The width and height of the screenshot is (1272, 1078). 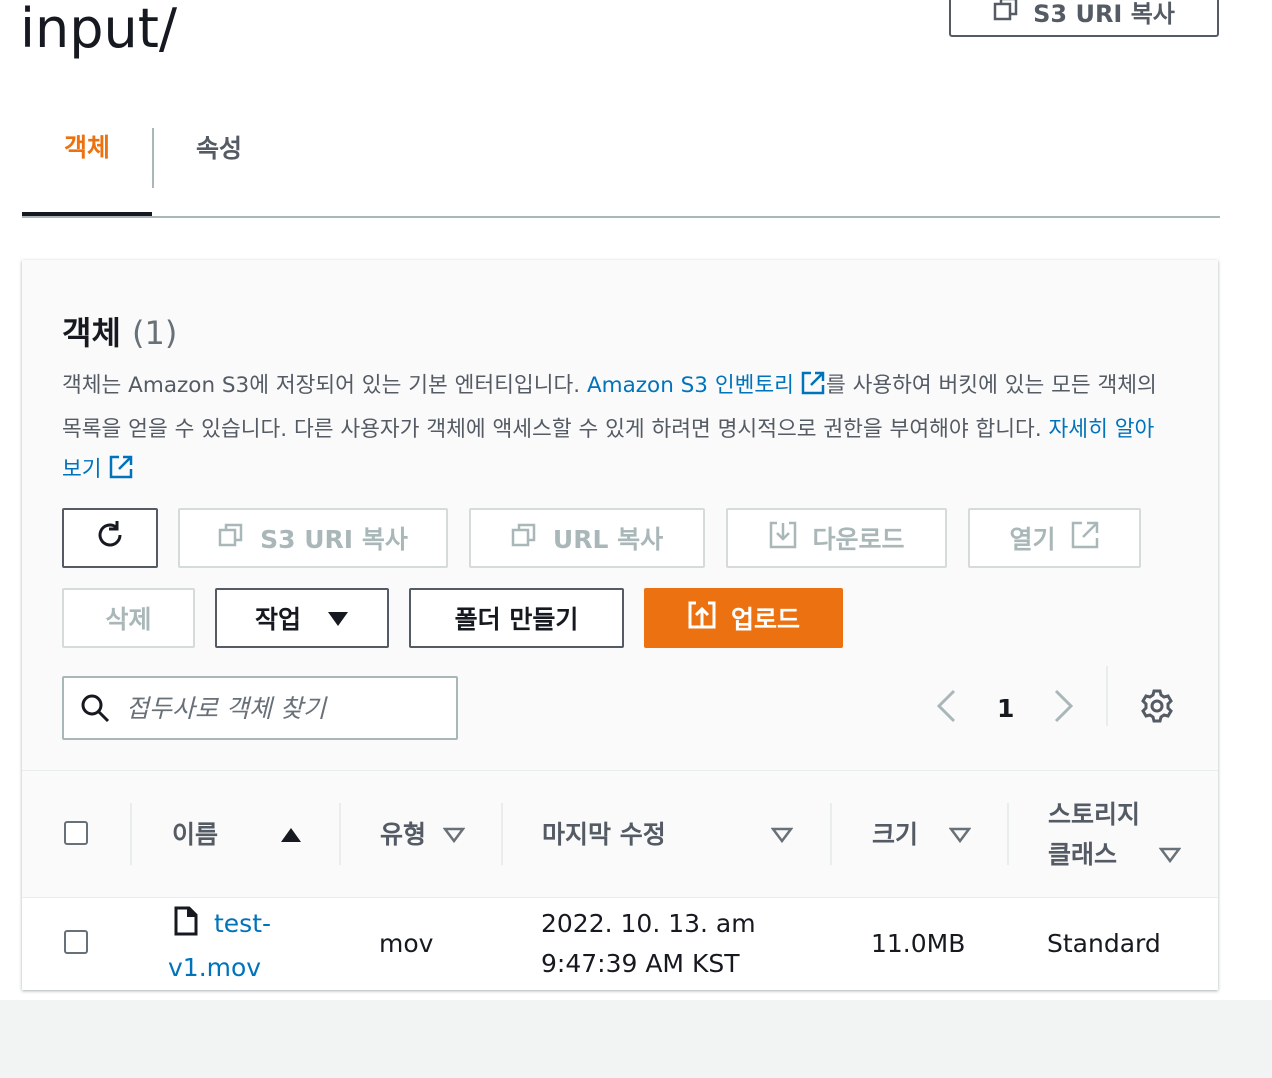 I want to click on previous-page-button, so click(x=946, y=708).